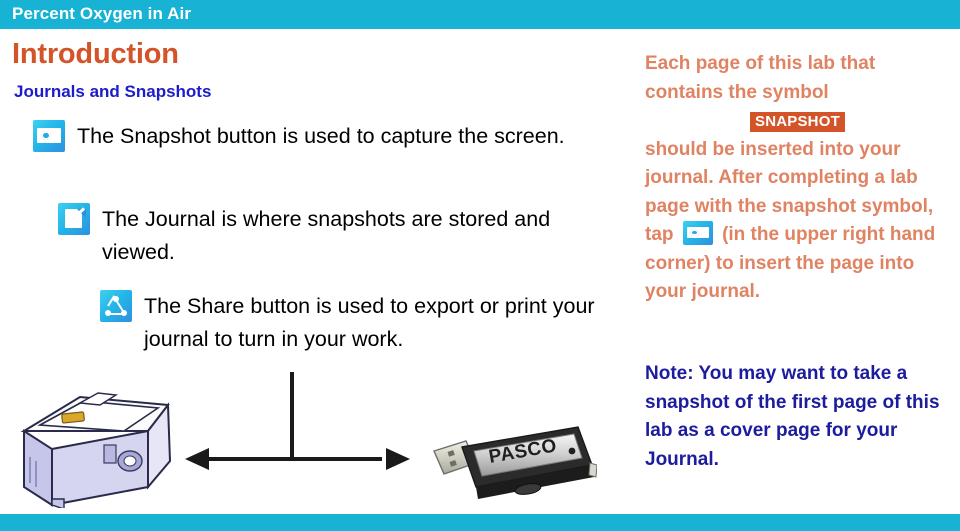 Image resolution: width=960 pixels, height=531 pixels. Describe the element at coordinates (95, 54) in the screenshot. I see `page-title: Introduction` at that location.